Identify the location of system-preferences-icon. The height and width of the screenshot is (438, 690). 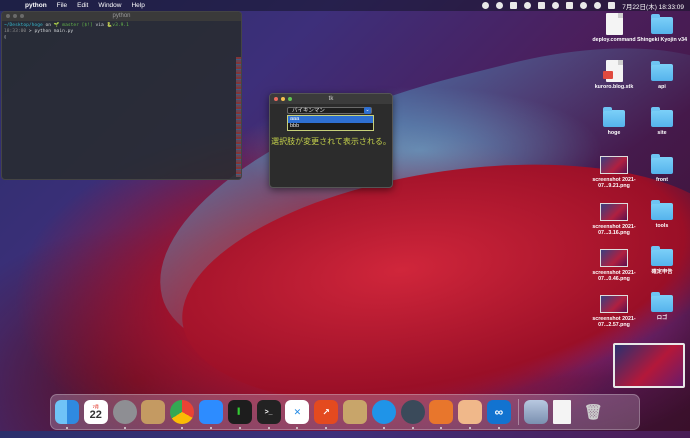
(124, 414).